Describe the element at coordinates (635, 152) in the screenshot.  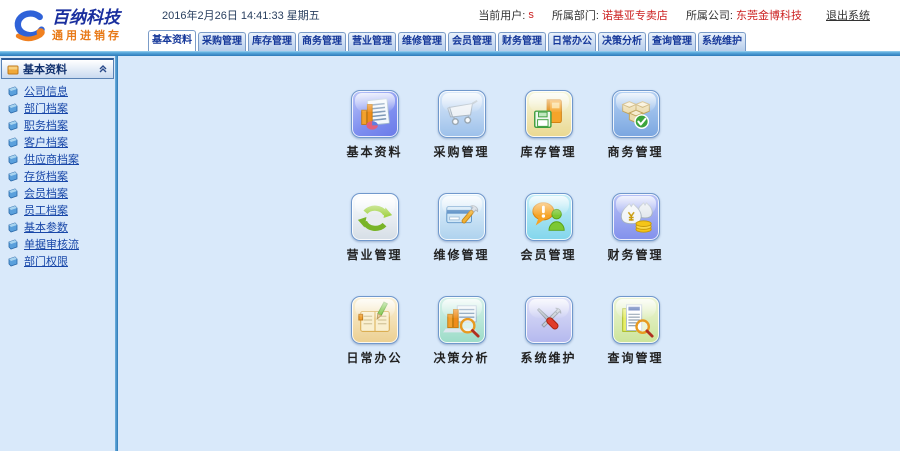
I see `module-label: 商务管理` at that location.